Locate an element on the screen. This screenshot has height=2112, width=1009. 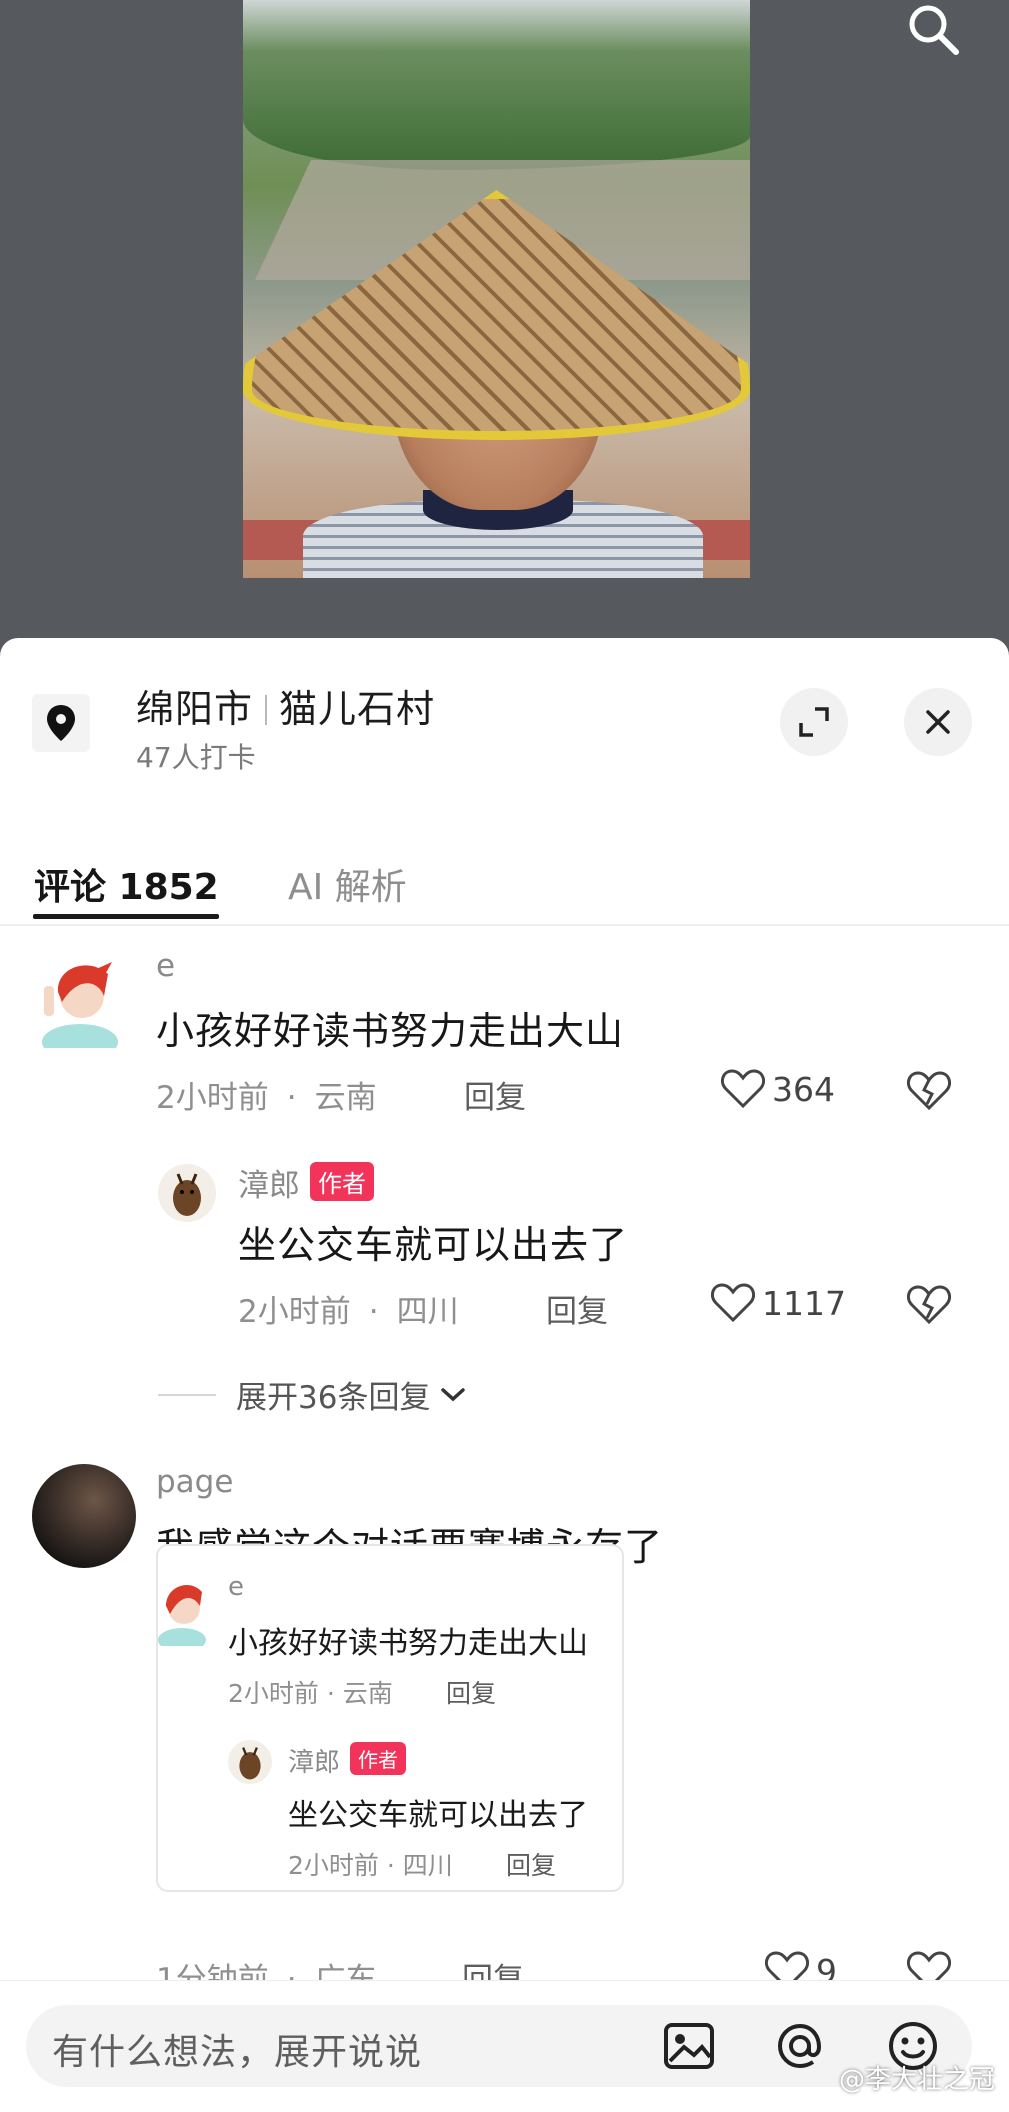
quote-text-1: 小孩好好读书努力走出大山 is located at coordinates (408, 1643).